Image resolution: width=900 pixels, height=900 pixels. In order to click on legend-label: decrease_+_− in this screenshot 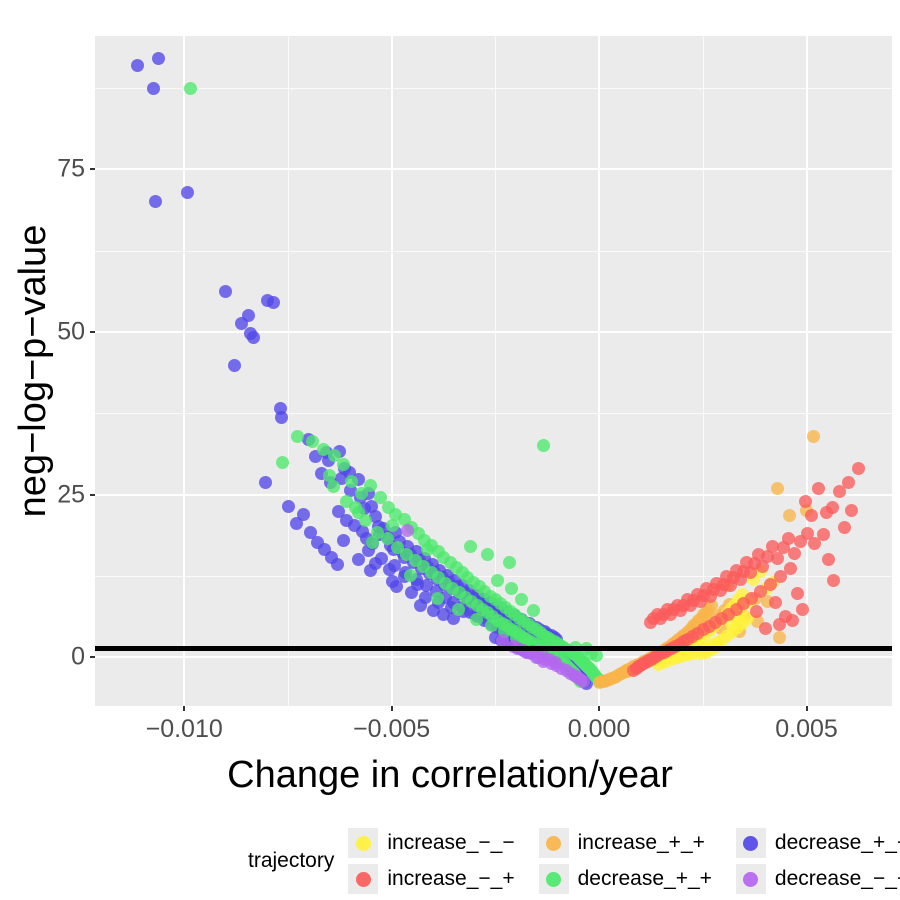, I will do `click(837, 842)`.